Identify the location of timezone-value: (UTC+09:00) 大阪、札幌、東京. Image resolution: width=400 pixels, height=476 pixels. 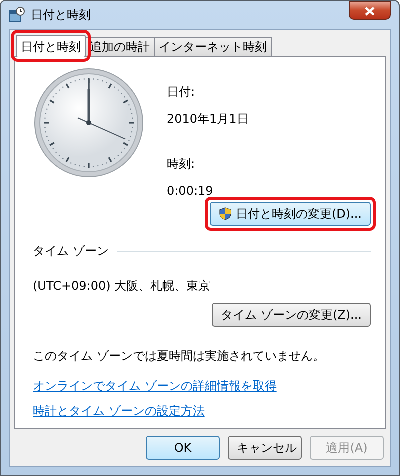
(122, 286).